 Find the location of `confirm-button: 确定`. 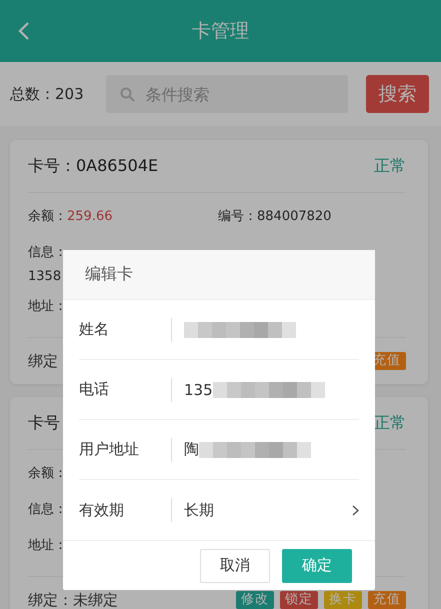

confirm-button: 确定 is located at coordinates (317, 565).